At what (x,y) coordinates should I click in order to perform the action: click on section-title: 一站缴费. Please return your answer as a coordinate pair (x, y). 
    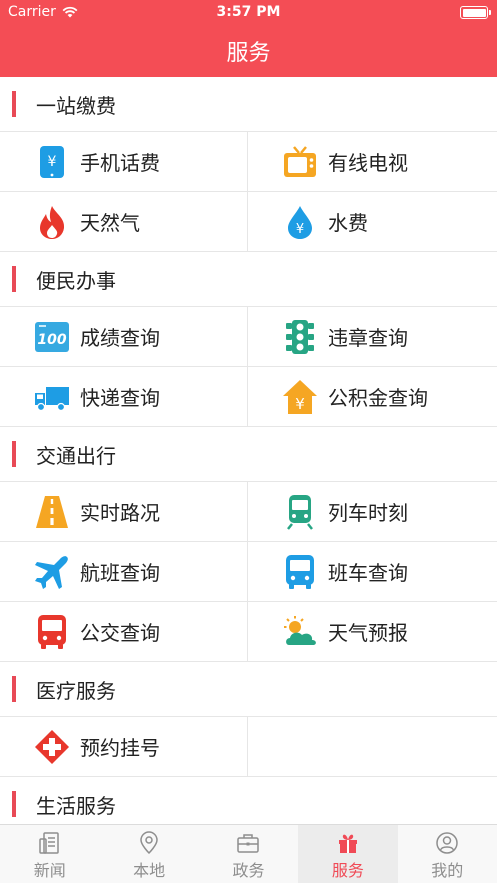
    Looking at the image, I should click on (76, 105).